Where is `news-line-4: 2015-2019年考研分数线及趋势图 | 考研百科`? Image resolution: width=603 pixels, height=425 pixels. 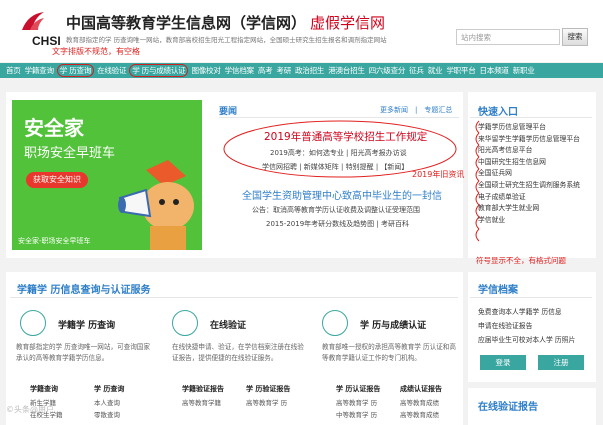
news-line-4: 2015-2019年考研分数线及趋势图 | 考研百科 is located at coordinates (337, 224).